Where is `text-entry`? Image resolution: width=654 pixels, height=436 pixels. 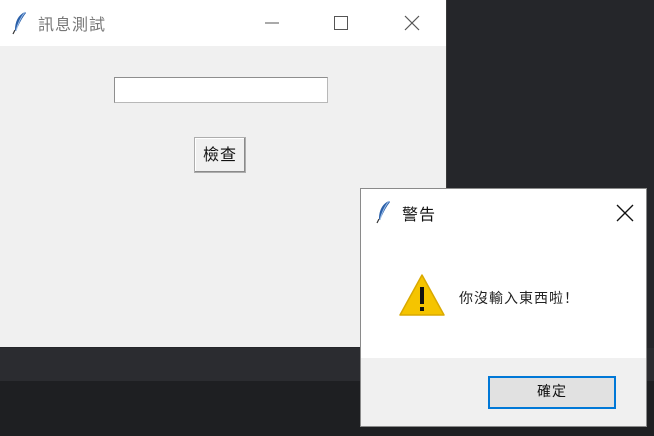 text-entry is located at coordinates (221, 90).